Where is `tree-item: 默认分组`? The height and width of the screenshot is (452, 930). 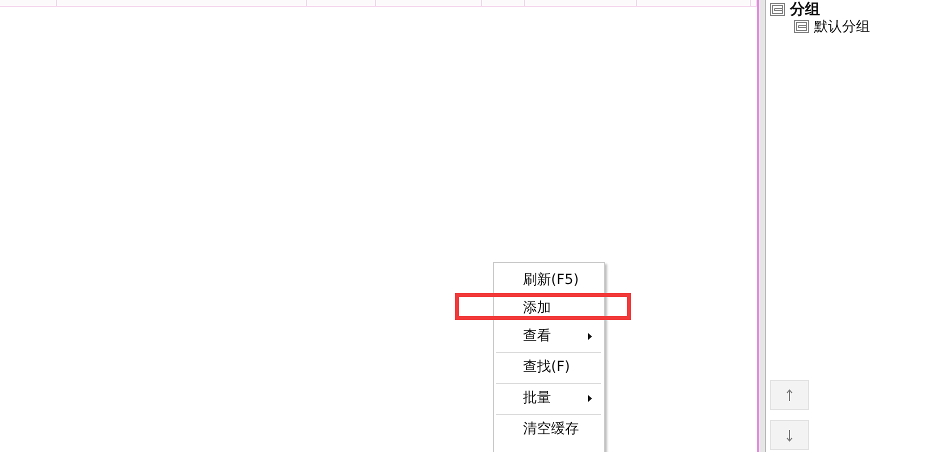
tree-item: 默认分组 is located at coordinates (842, 27).